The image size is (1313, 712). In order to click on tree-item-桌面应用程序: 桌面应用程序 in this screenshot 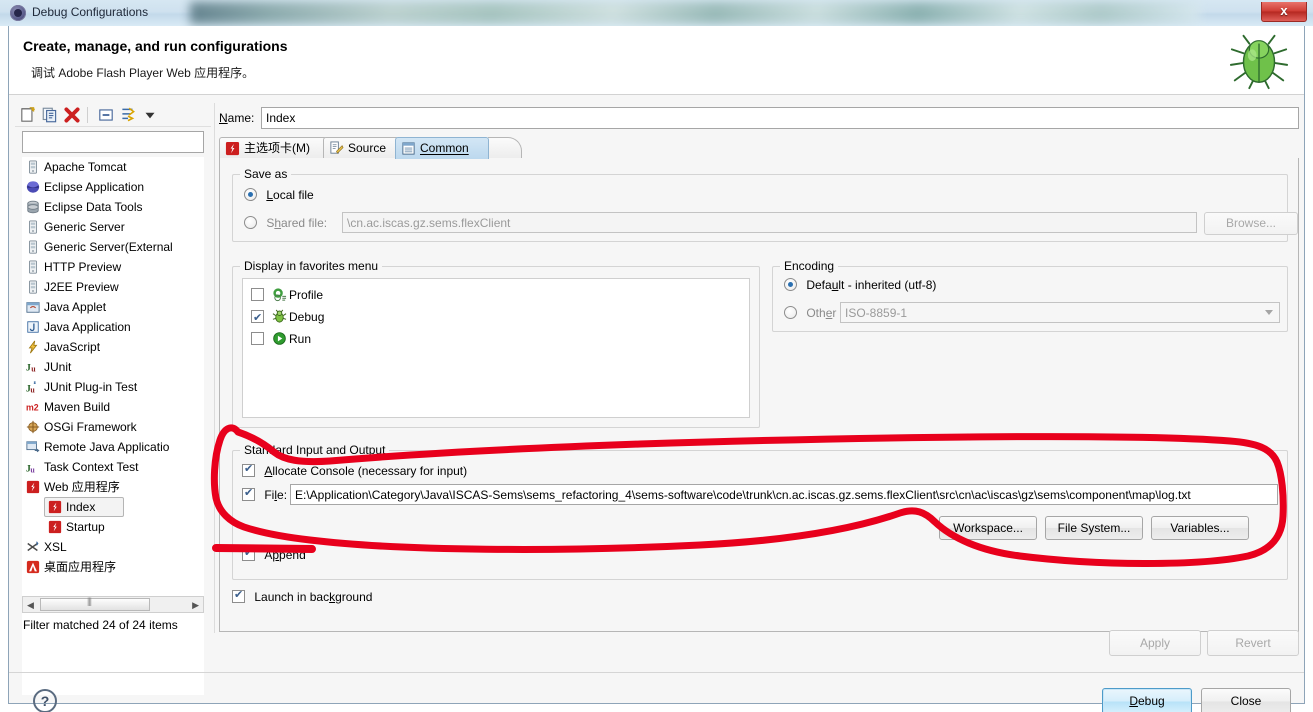, I will do `click(113, 567)`.